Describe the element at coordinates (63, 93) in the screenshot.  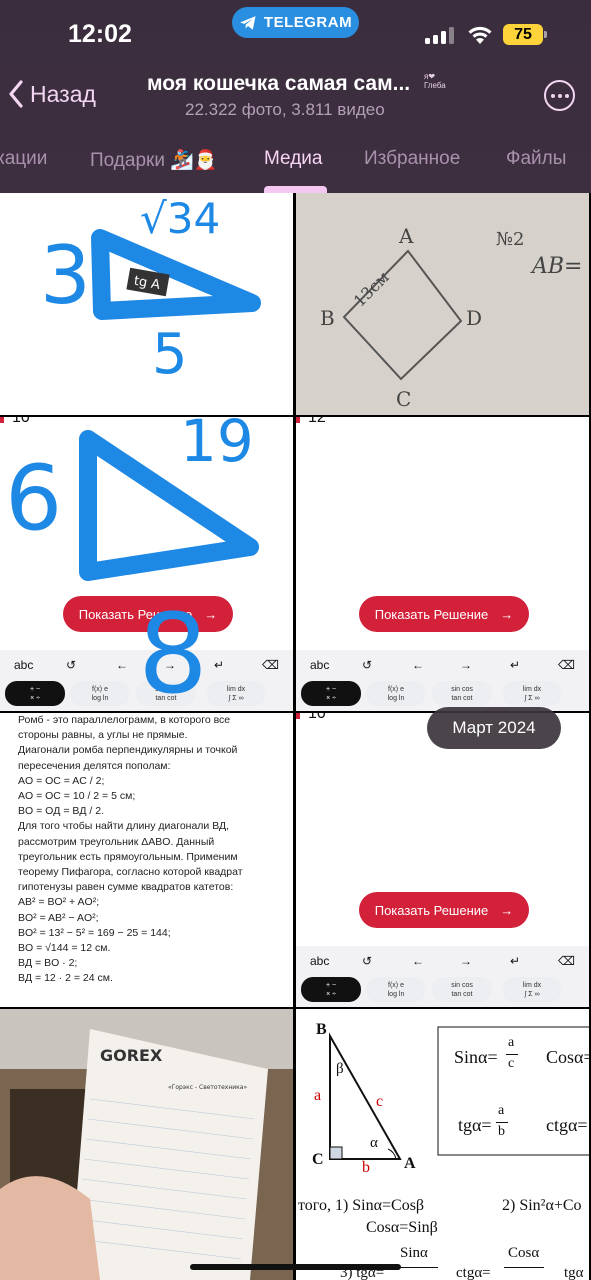
I see `back-label: Назад` at that location.